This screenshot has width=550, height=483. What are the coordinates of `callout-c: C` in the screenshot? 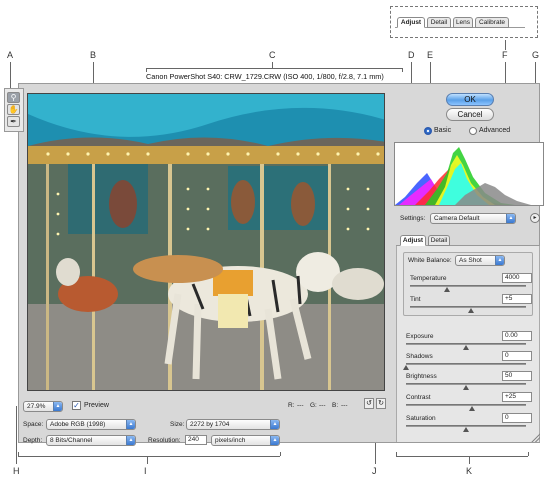 It's located at (272, 55).